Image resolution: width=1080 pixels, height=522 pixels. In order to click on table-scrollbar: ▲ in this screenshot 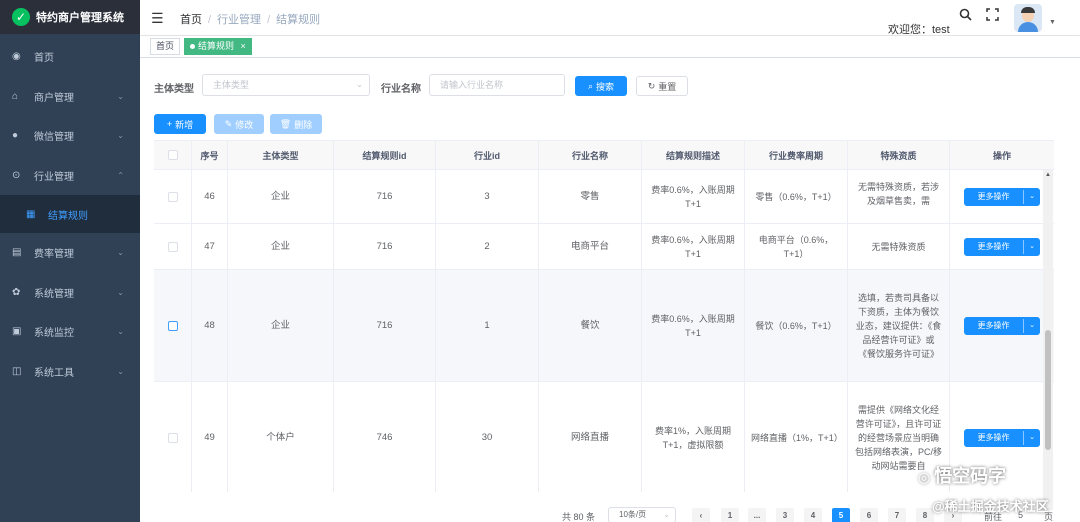, I will do `click(1048, 340)`.